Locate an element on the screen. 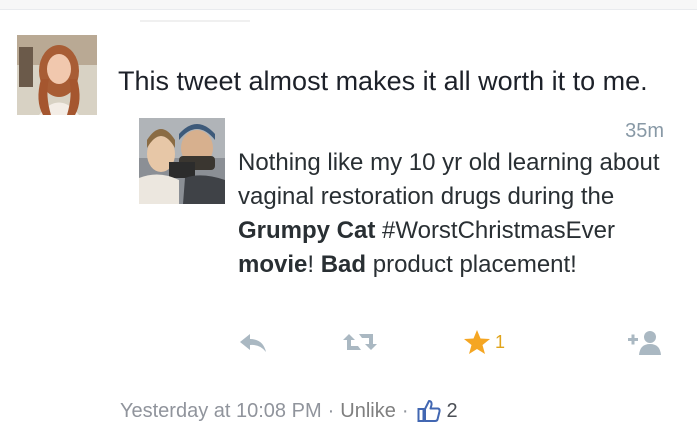 The height and width of the screenshot is (440, 697). thumbs-up-icon is located at coordinates (429, 411).